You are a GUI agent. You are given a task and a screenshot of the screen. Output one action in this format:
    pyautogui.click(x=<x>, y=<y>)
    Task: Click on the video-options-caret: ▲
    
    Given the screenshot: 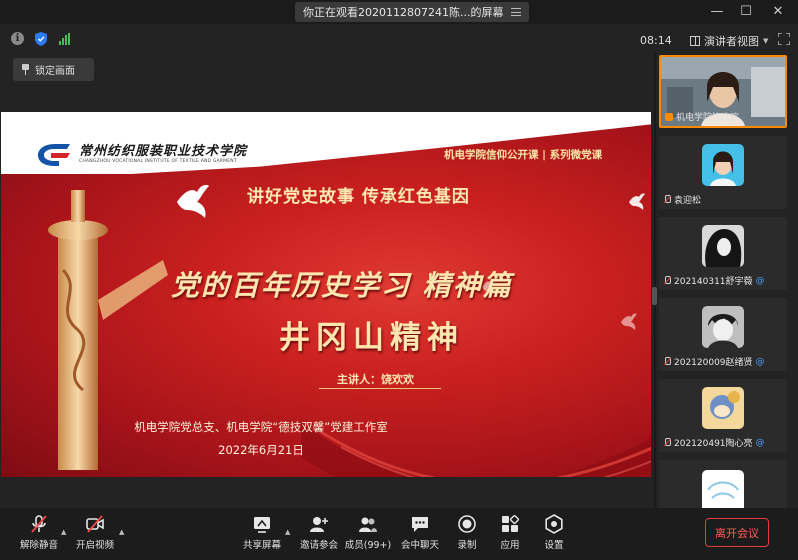 What is the action you would take?
    pyautogui.click(x=121, y=532)
    